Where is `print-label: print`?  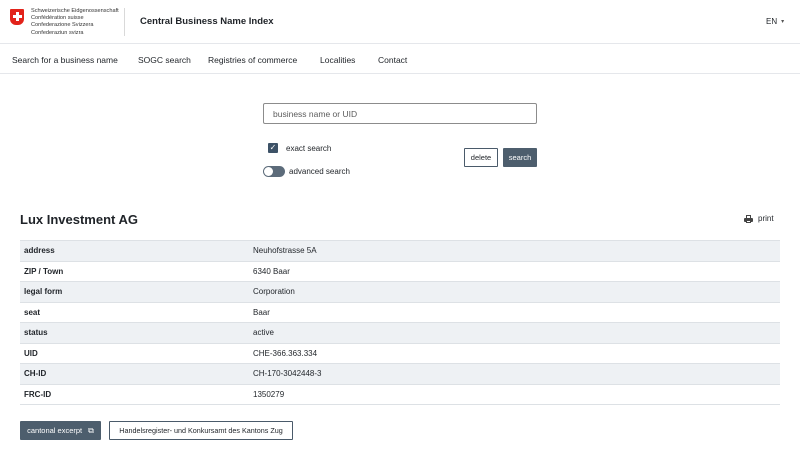
print-label: print is located at coordinates (766, 218).